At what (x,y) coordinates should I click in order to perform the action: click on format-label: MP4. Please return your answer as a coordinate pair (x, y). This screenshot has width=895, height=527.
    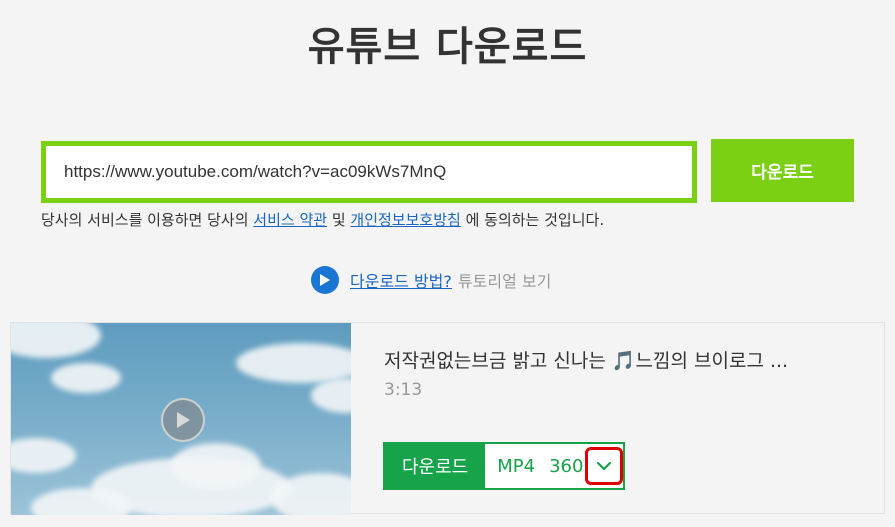
    Looking at the image, I should click on (516, 466).